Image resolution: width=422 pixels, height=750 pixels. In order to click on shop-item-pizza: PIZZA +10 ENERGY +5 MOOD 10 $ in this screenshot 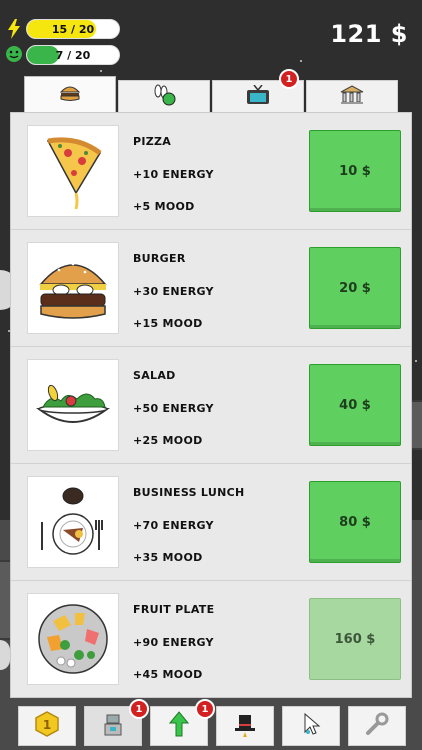, I will do `click(211, 171)`.